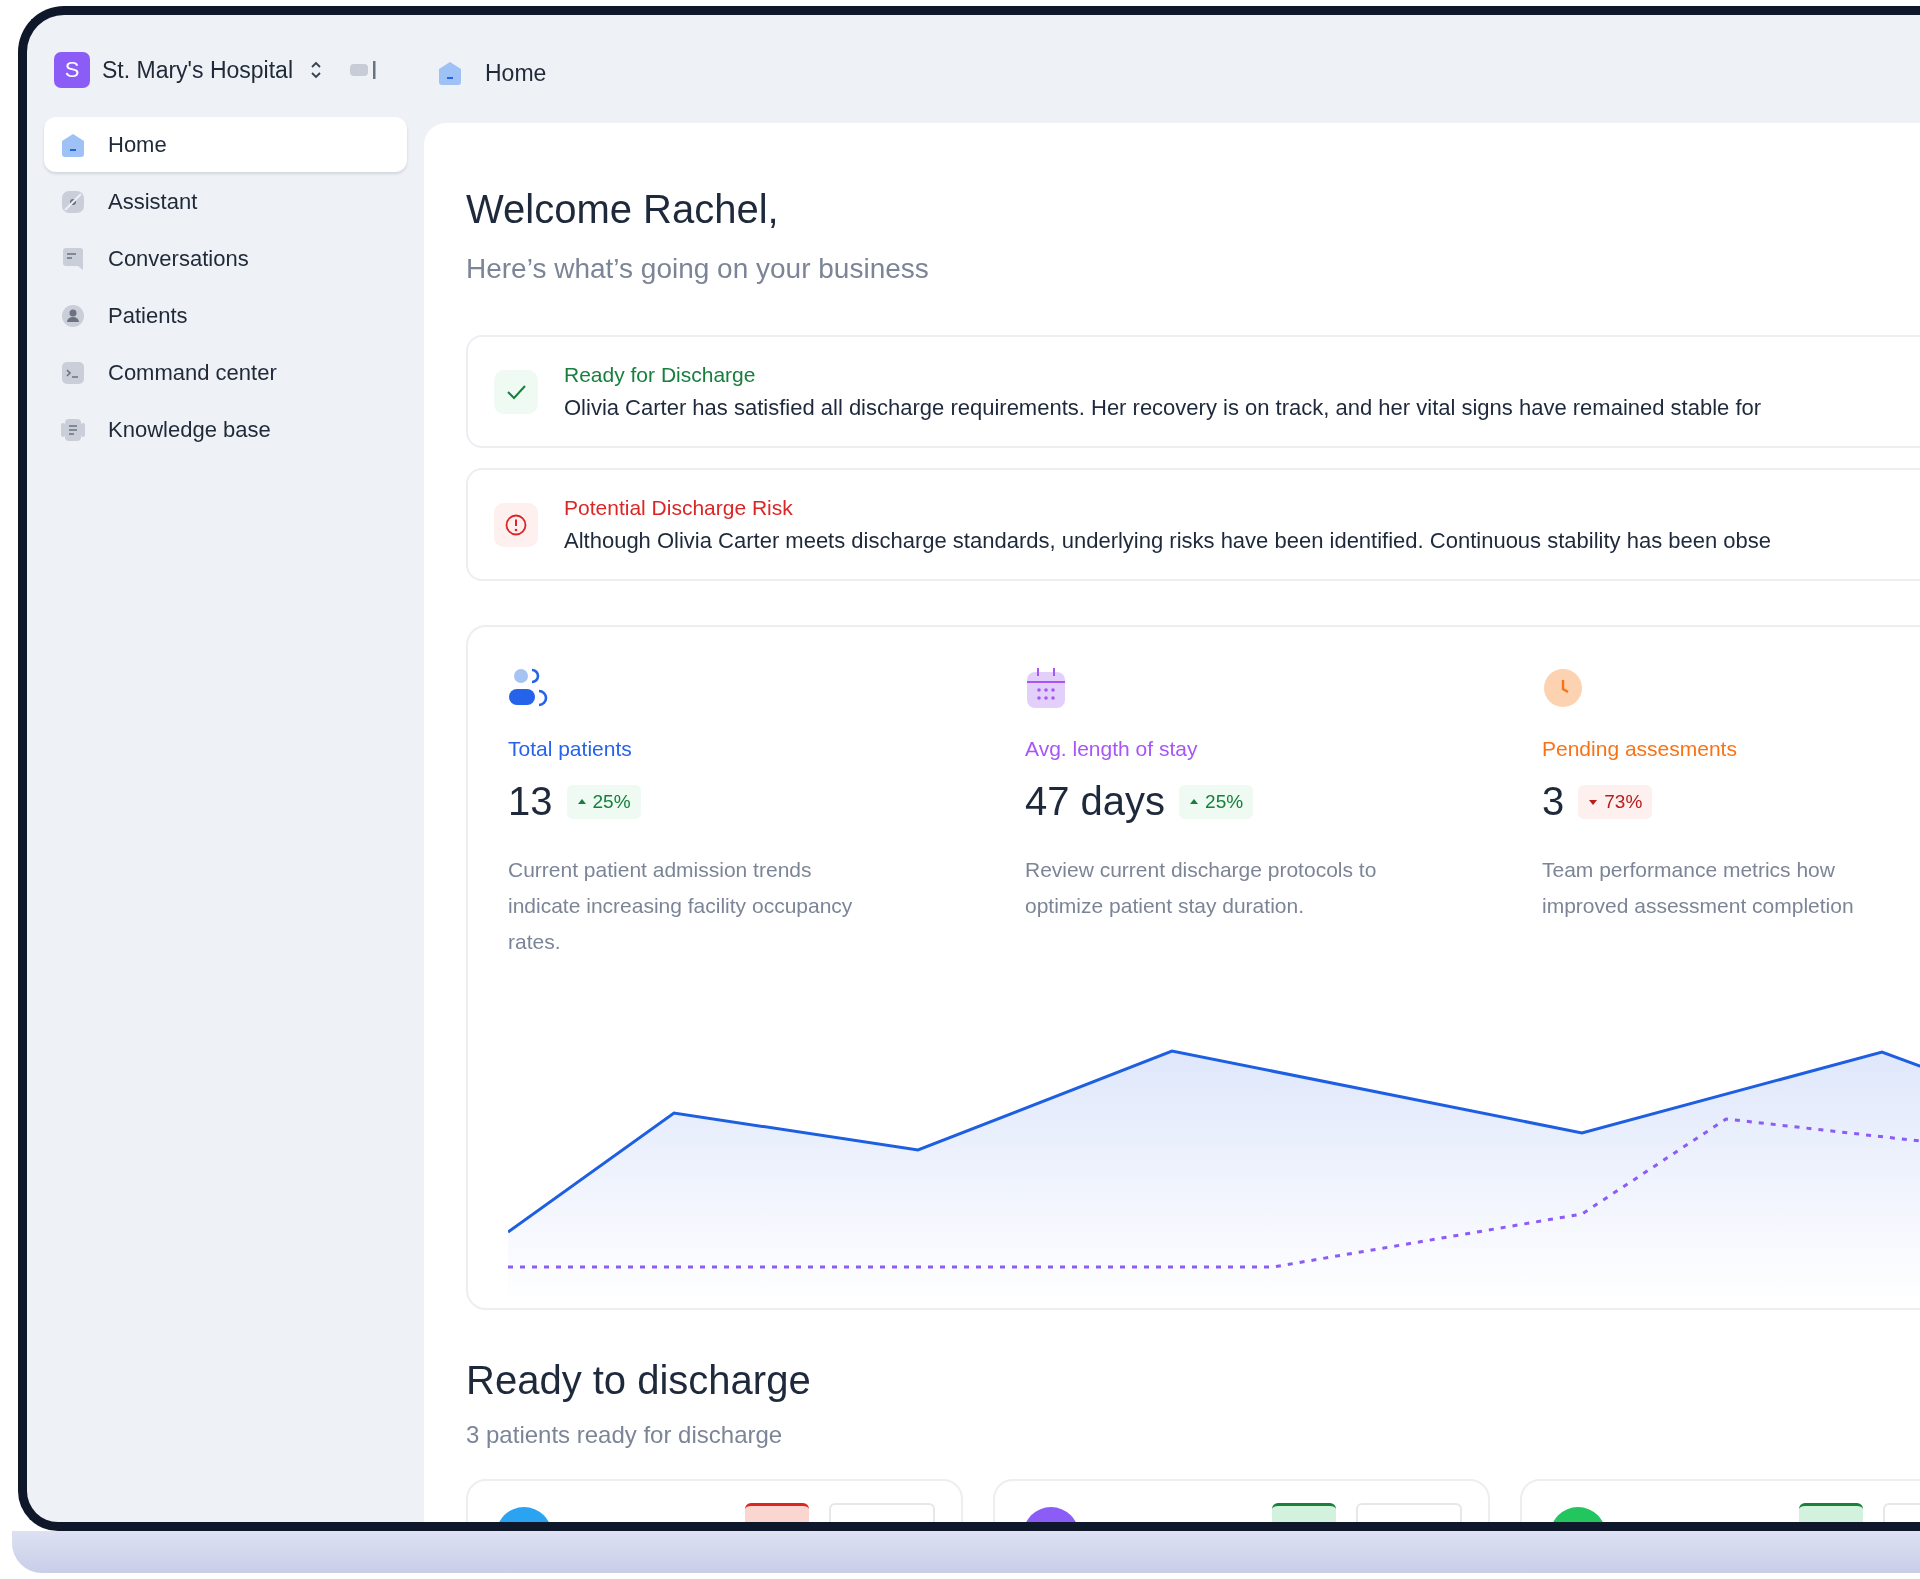 This screenshot has width=1920, height=1579. I want to click on stat-label: Avg. length of stay, so click(1111, 749).